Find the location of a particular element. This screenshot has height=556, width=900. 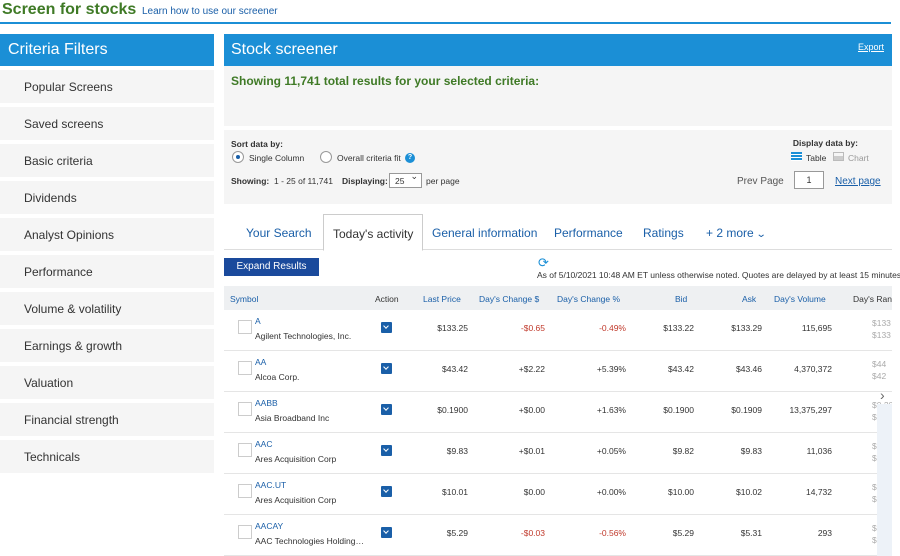

sidebar-item-popular-screens: Popular Screens is located at coordinates (107, 86).